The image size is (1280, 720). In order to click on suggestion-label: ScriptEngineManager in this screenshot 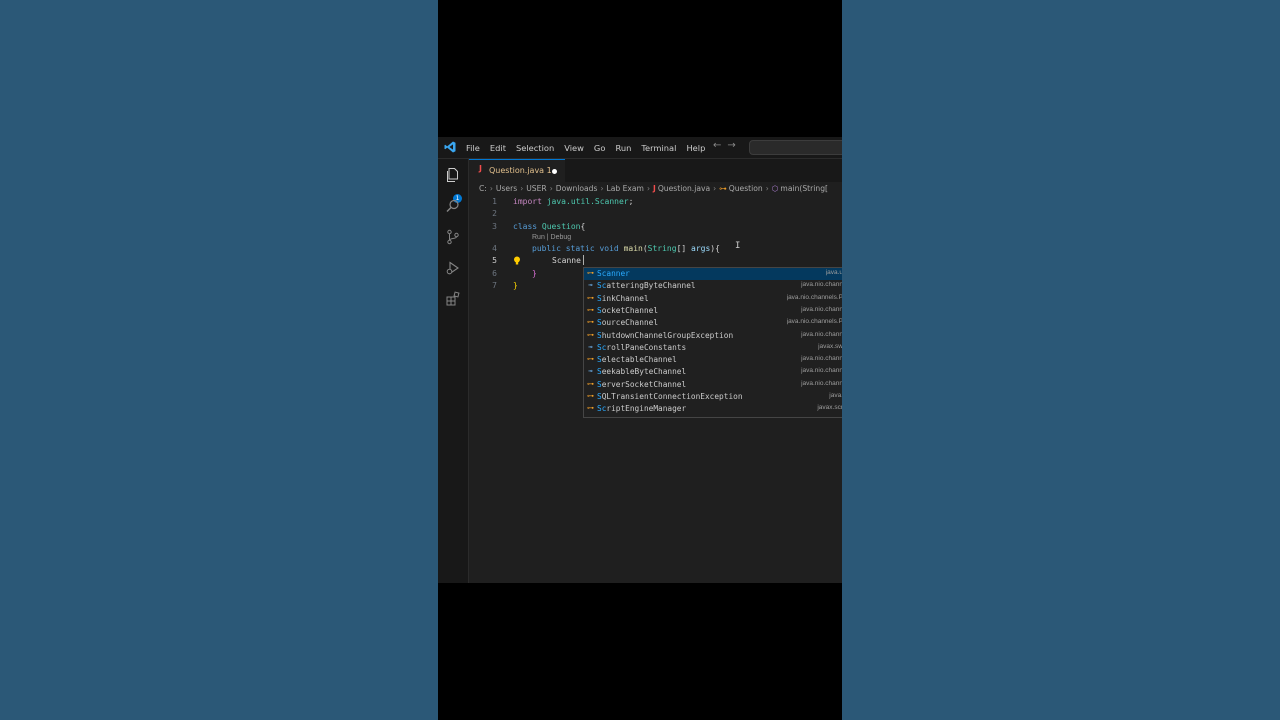, I will do `click(642, 409)`.